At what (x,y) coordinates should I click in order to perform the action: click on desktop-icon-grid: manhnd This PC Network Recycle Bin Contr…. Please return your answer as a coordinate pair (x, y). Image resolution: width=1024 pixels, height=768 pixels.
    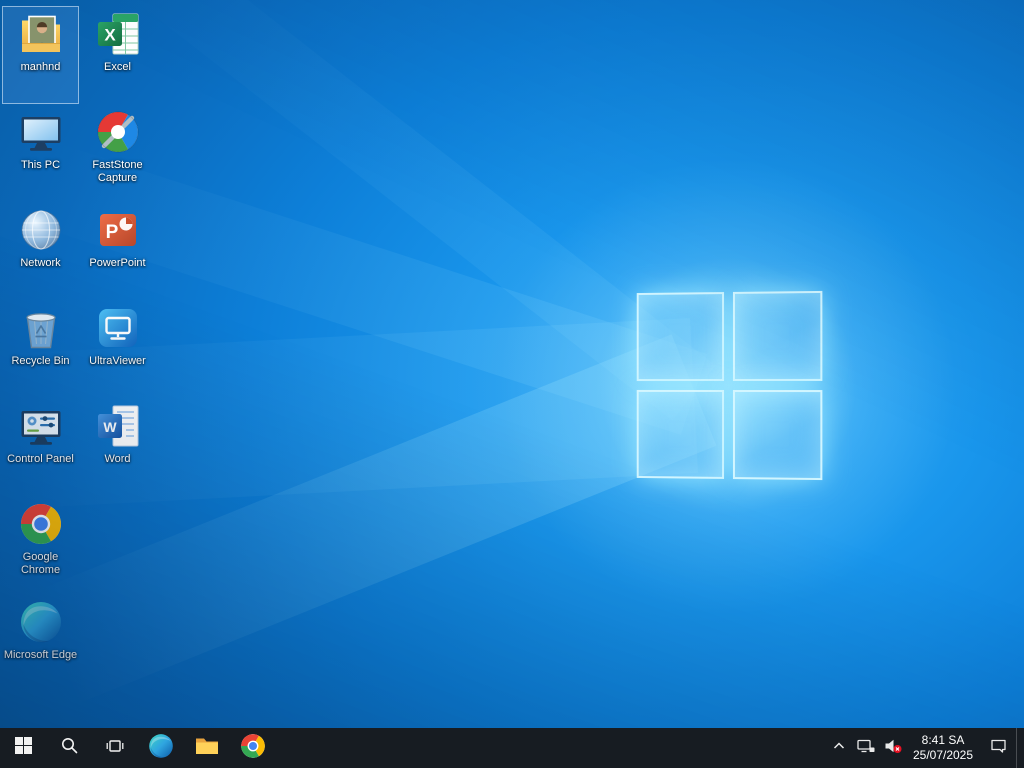
    Looking at the image, I should click on (79, 349).